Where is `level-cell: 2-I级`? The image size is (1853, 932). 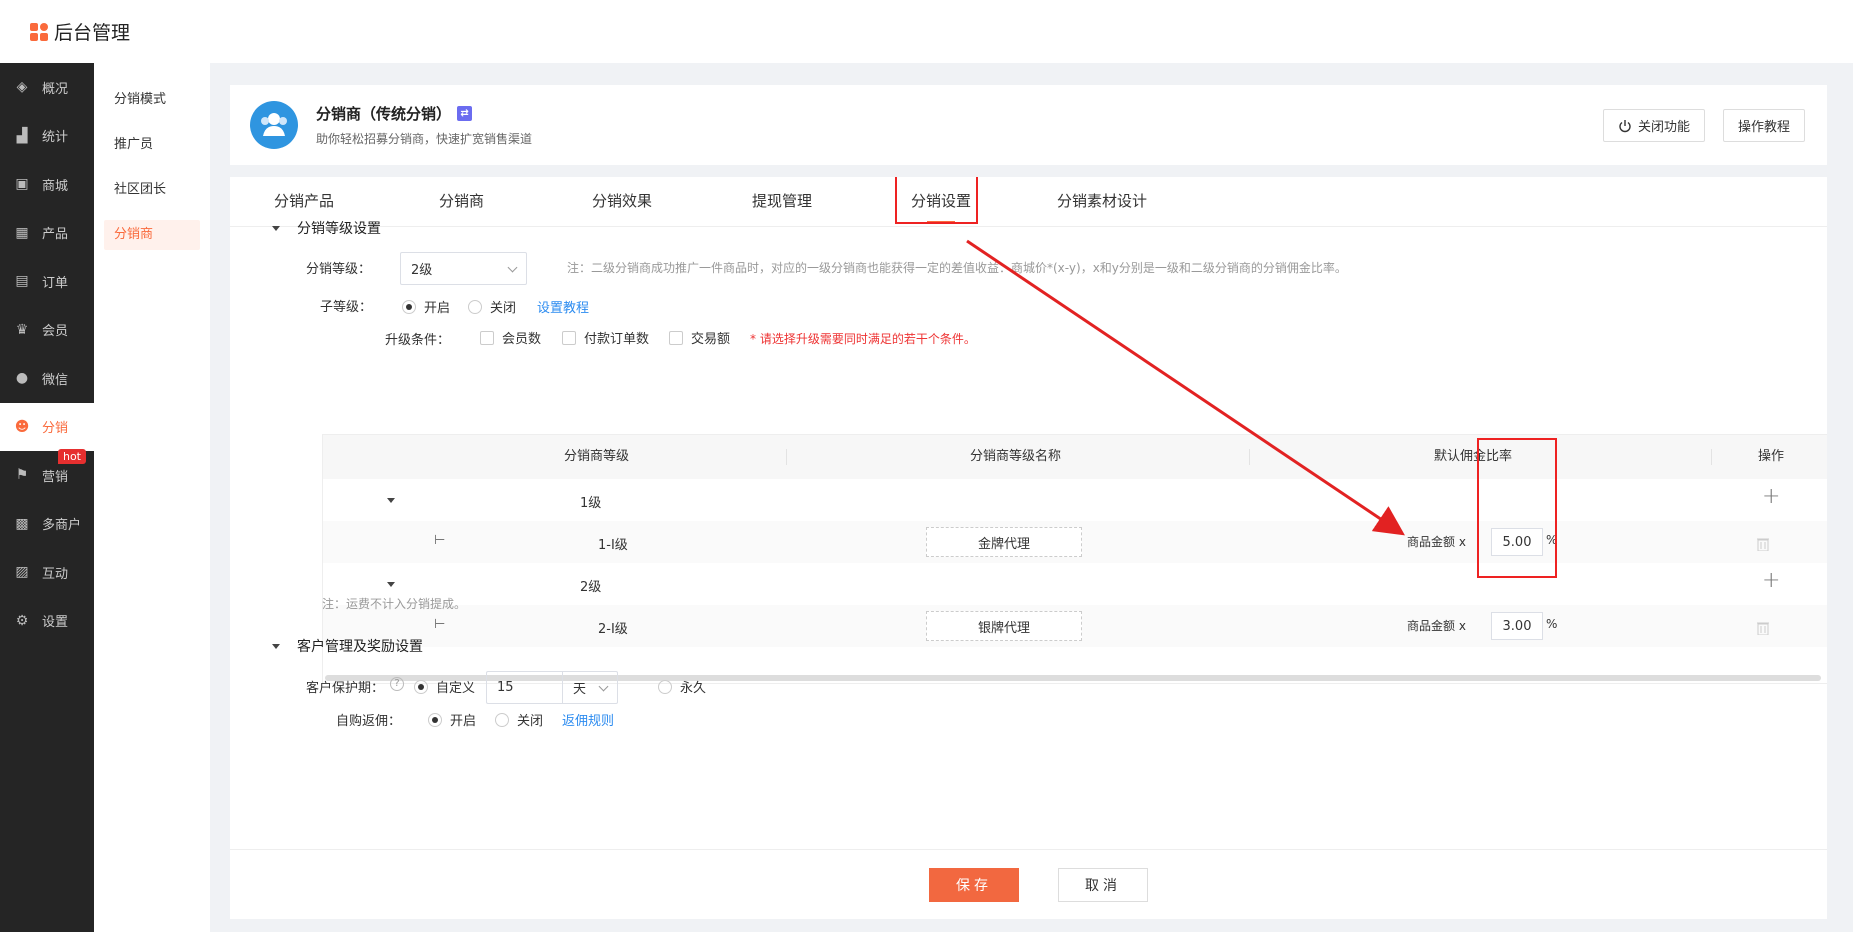
level-cell: 2-I级 is located at coordinates (613, 629).